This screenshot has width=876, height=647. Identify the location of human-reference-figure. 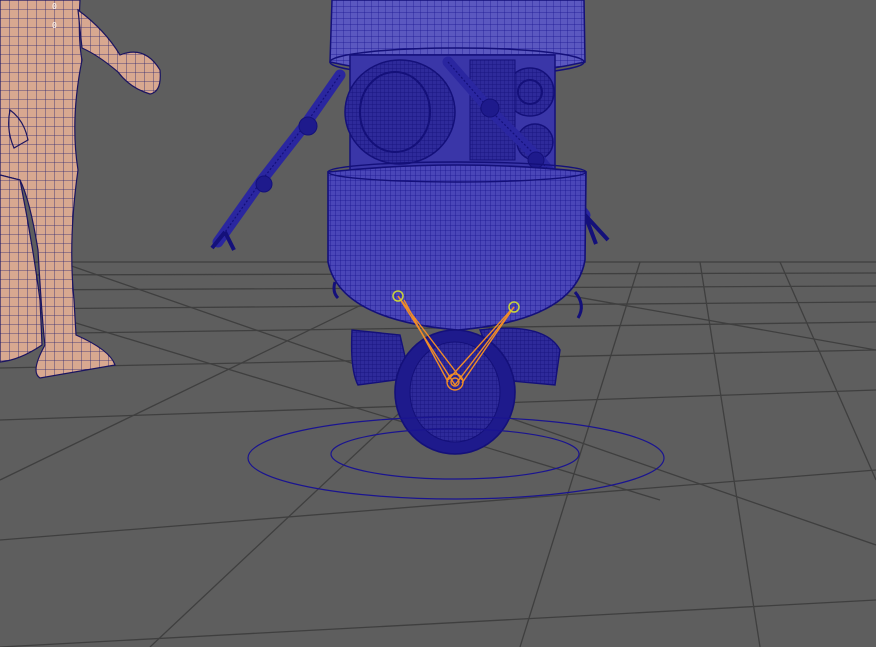
(80, 189).